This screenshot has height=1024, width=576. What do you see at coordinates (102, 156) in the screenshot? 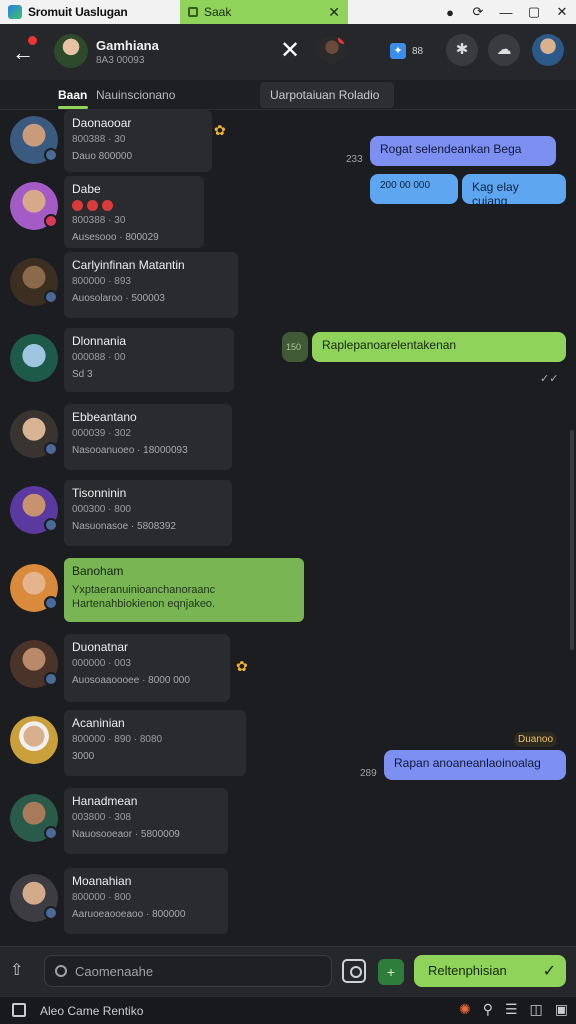
I see `chat-meta: Dauo 800000` at bounding box center [102, 156].